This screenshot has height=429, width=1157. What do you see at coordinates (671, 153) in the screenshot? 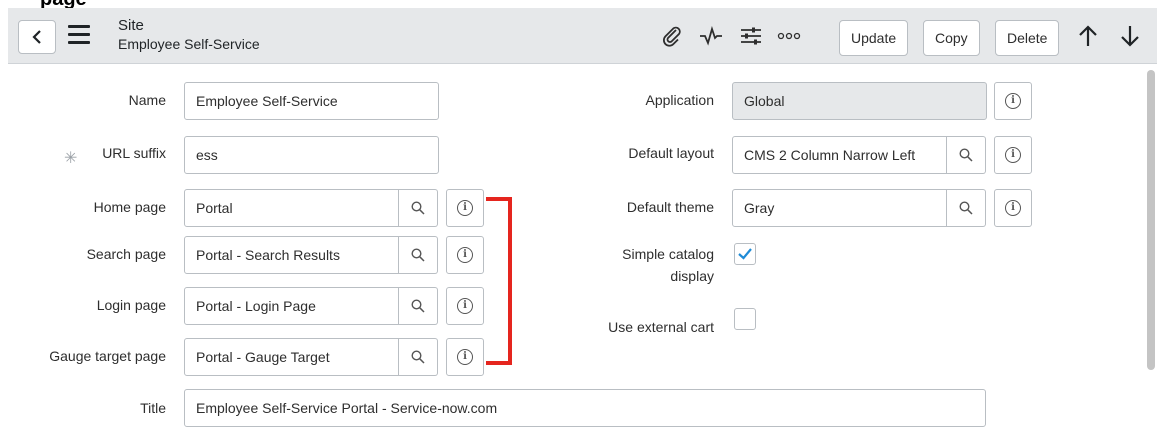
I see `default-layout-label: Default layout` at bounding box center [671, 153].